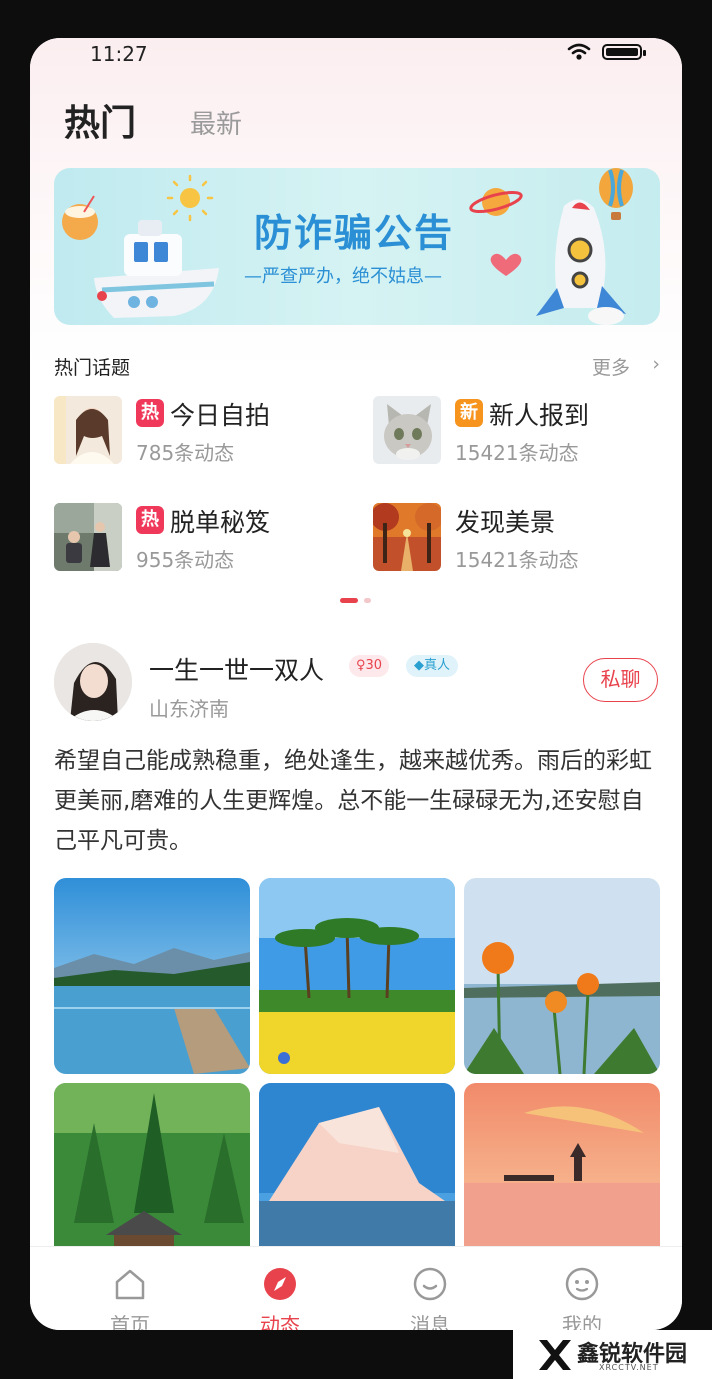 The image size is (712, 1379). Describe the element at coordinates (189, 709) in the screenshot. I see `post-location: 山东济南` at that location.